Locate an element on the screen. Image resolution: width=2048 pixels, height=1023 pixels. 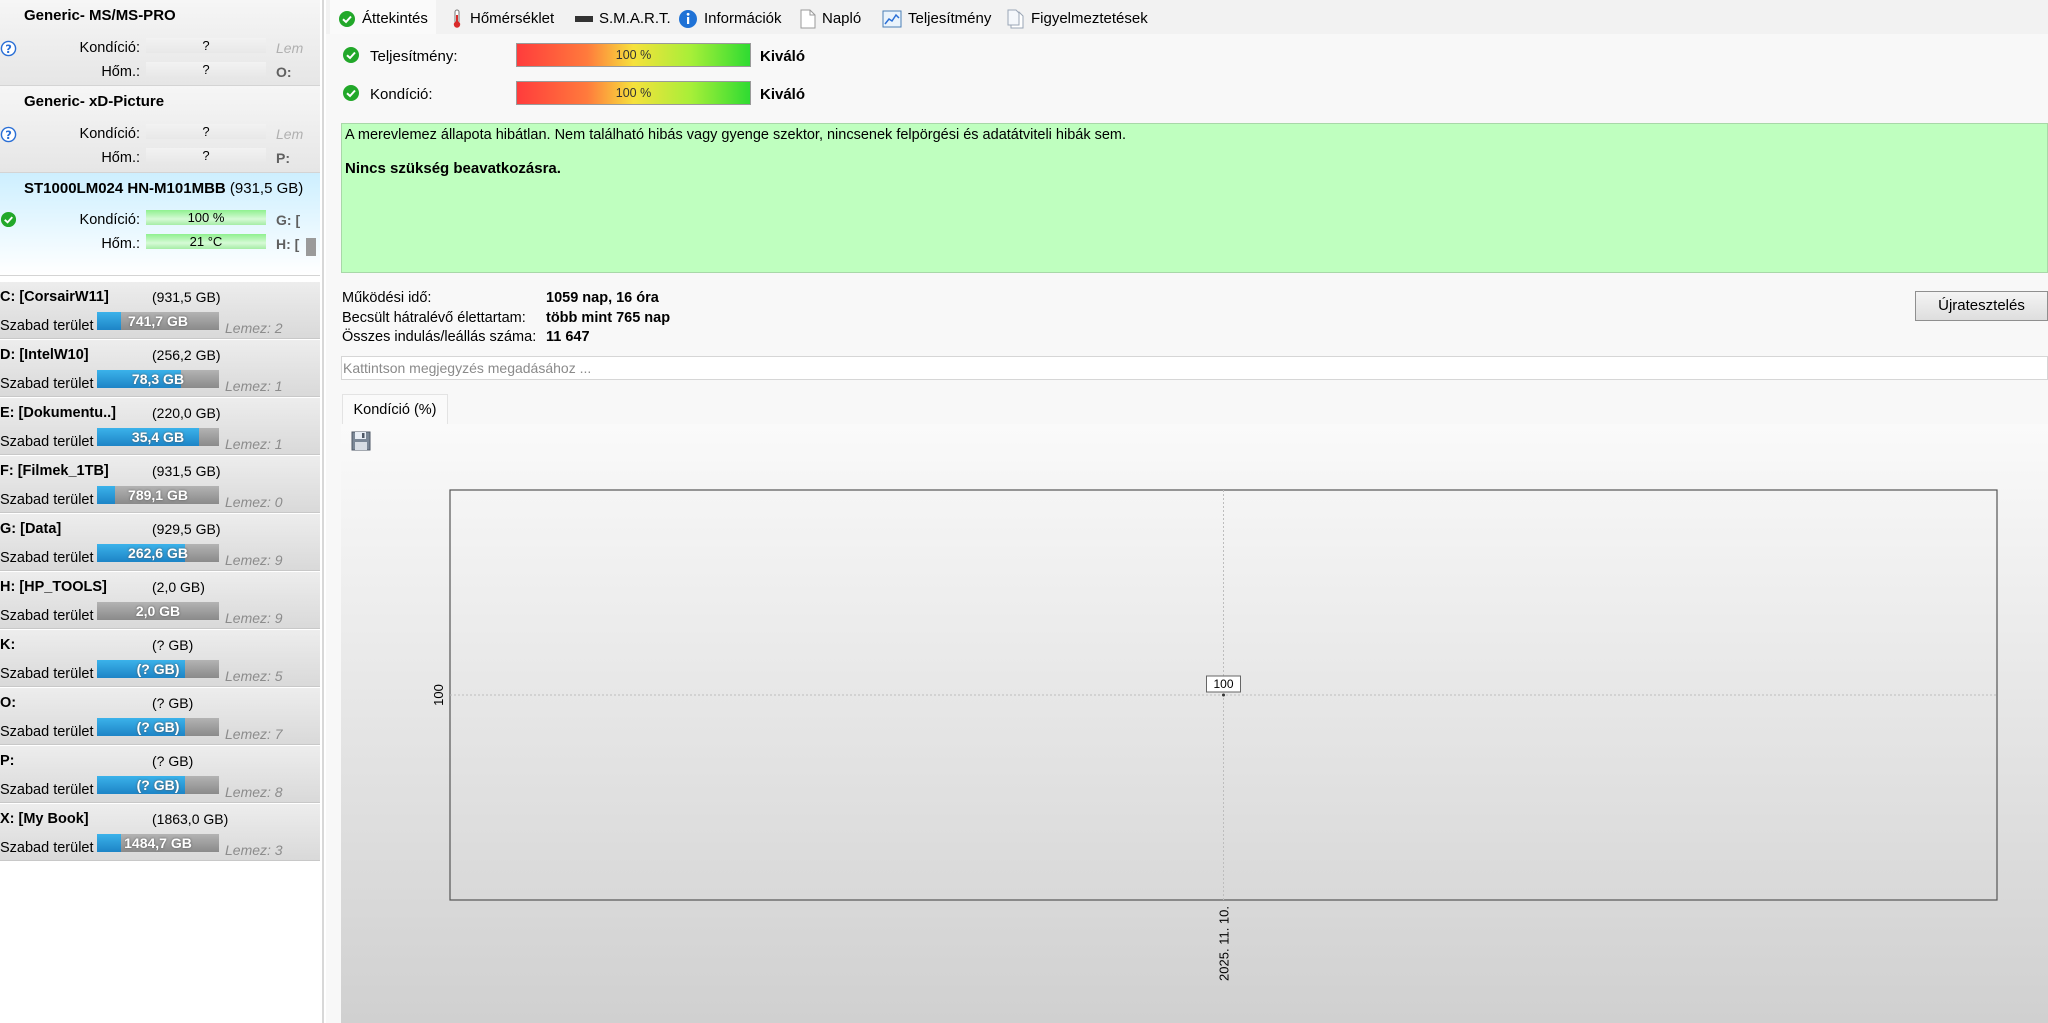
tab-performance: Teljesítmény is located at coordinates (936, 17).